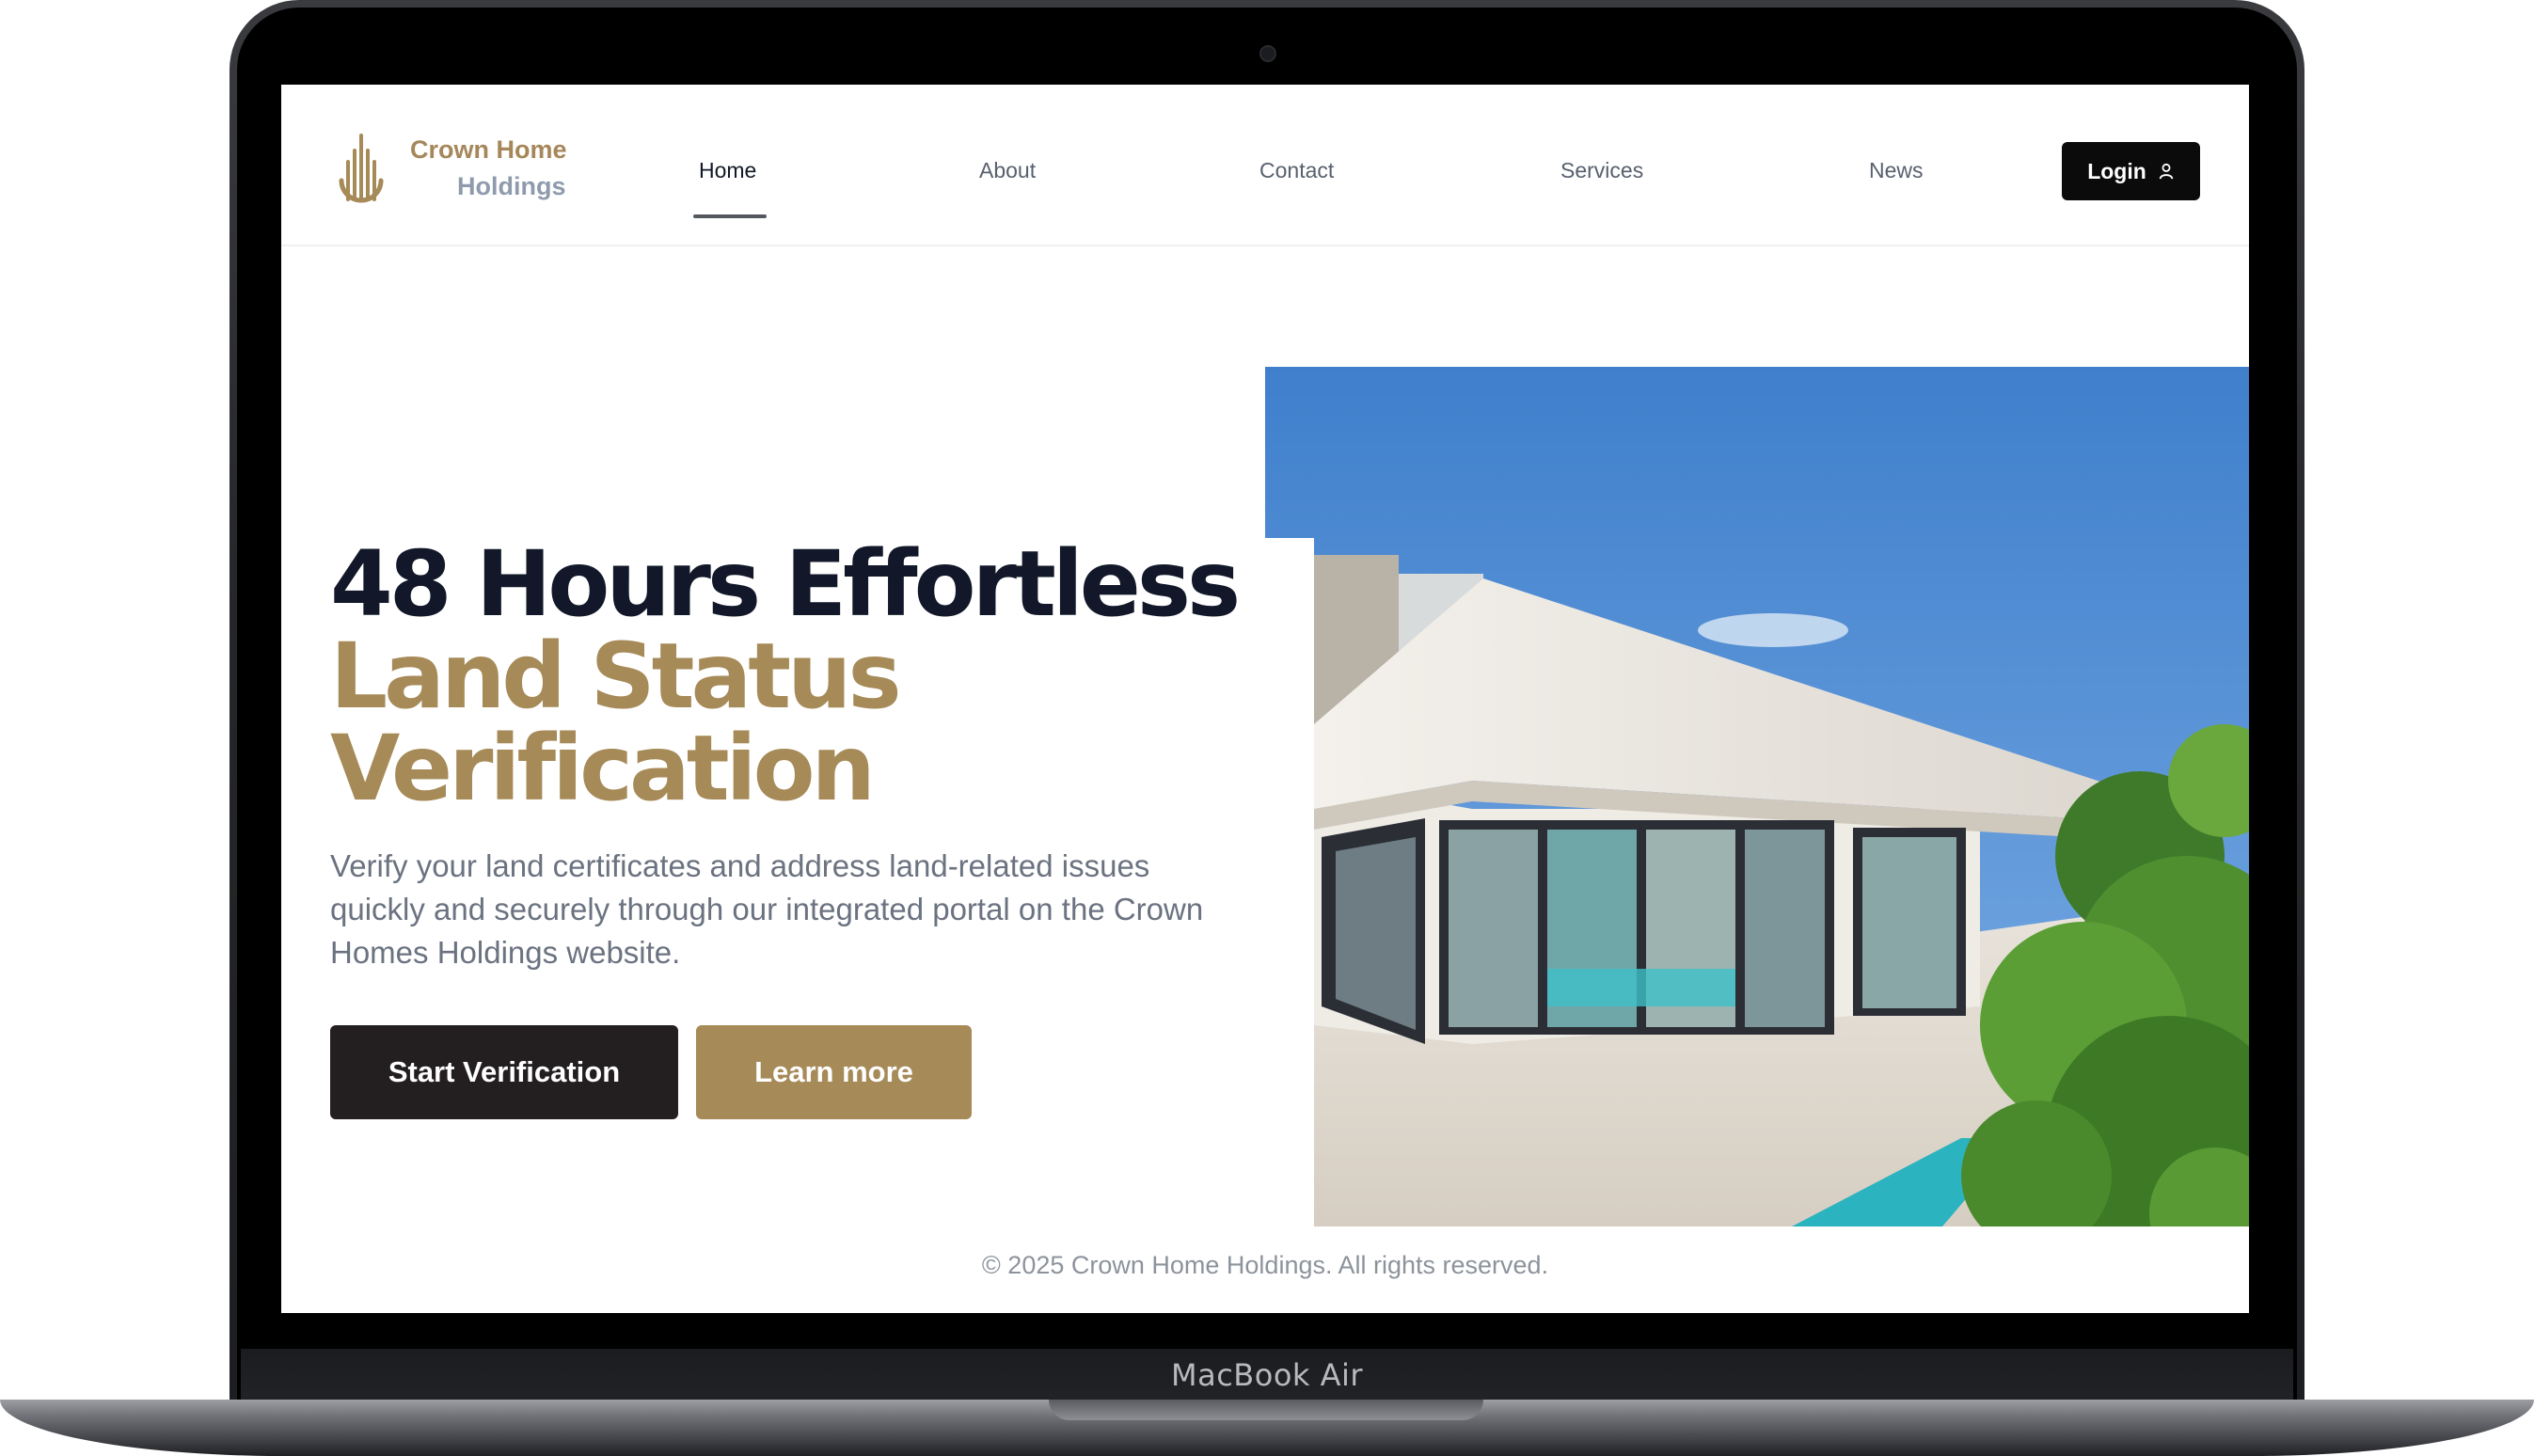 This screenshot has width=2534, height=1456. What do you see at coordinates (2166, 171) in the screenshot?
I see `user-icon` at bounding box center [2166, 171].